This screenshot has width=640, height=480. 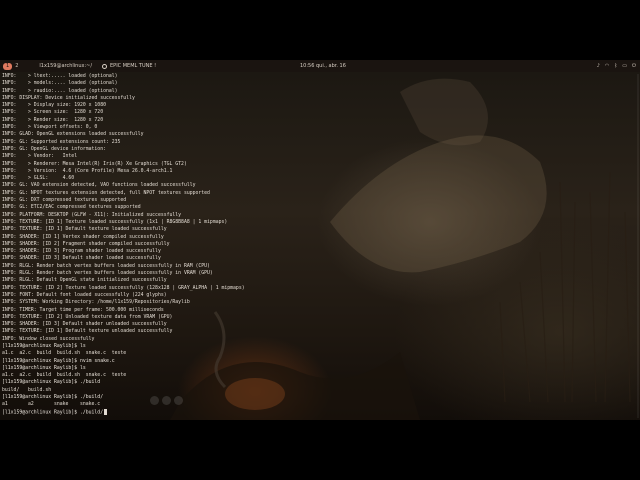 I want to click on window-title: l1x159@archlinux:~/, so click(x=66, y=66).